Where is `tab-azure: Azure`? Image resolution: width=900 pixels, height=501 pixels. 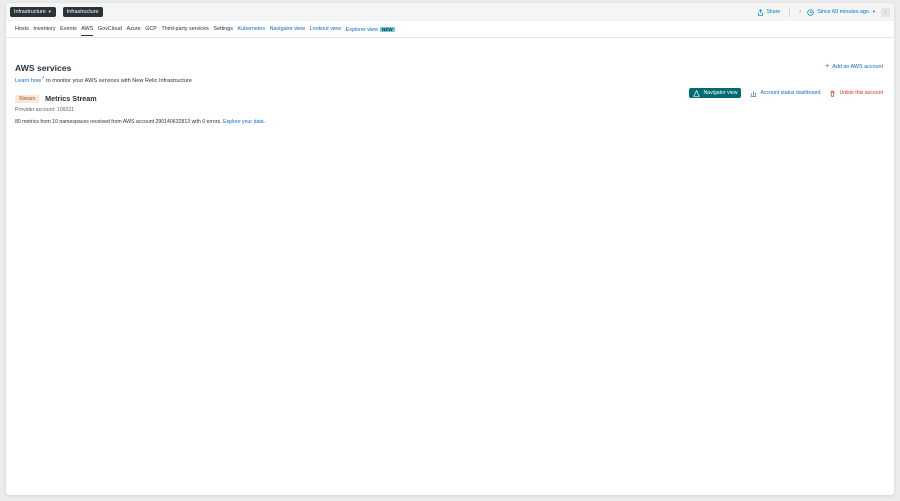 tab-azure: Azure is located at coordinates (134, 29).